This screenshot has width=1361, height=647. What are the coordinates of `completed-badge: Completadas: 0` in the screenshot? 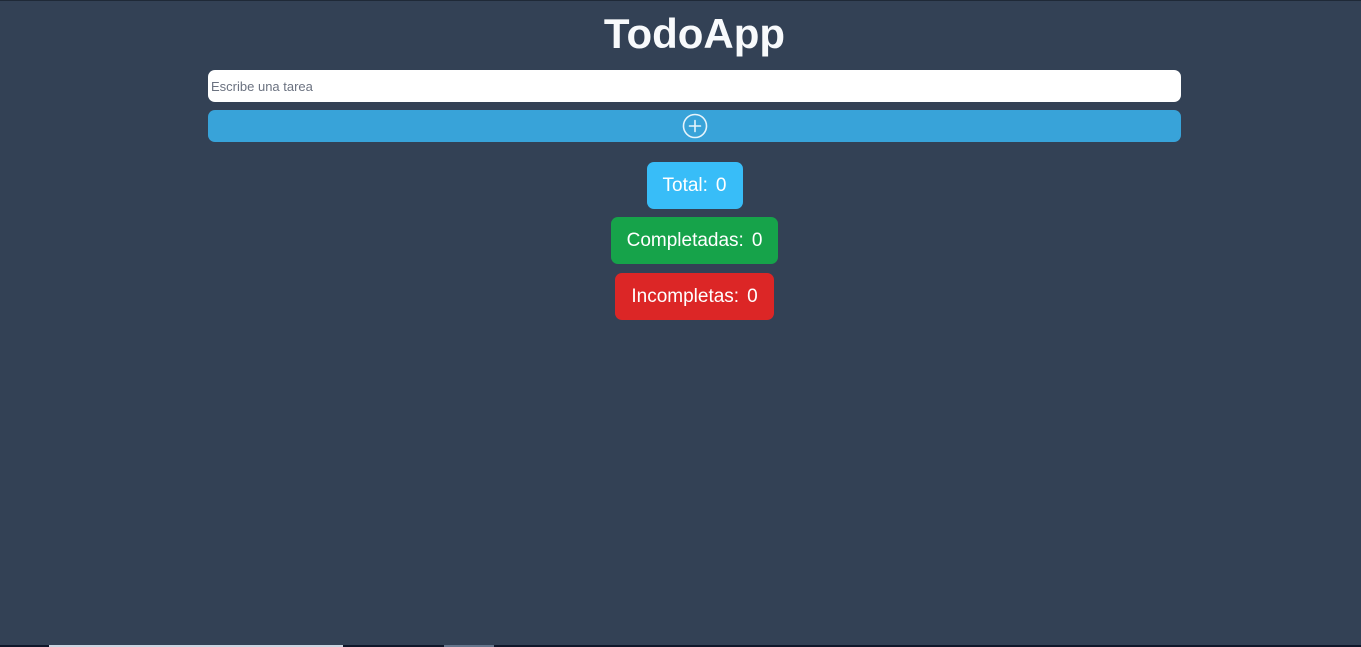 It's located at (694, 240).